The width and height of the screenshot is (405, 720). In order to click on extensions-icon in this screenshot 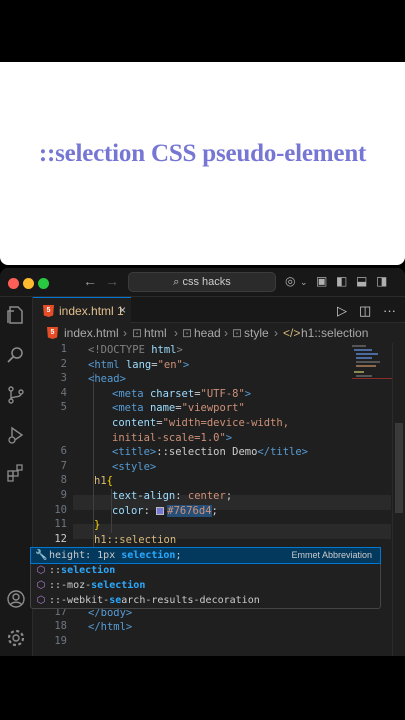, I will do `click(16, 473)`.